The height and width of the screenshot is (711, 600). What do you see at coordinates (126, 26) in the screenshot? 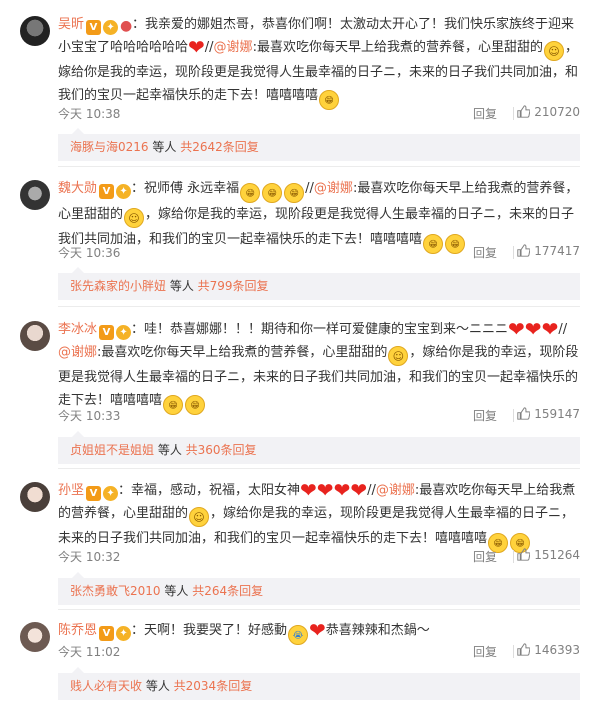
I see `balloon-badge-icon: ●` at bounding box center [126, 26].